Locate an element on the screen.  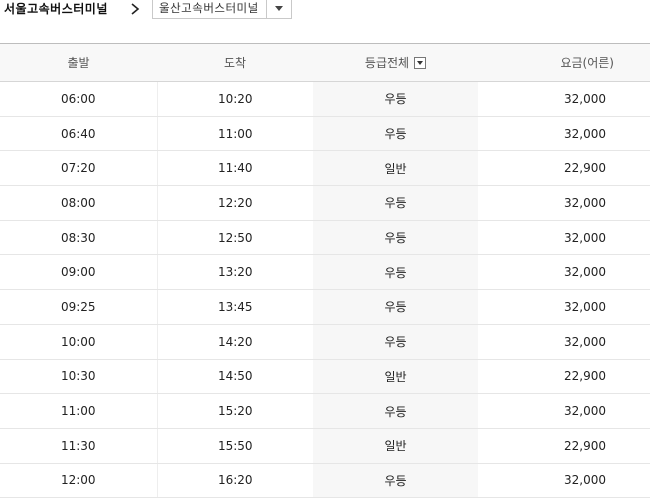
arrival-time: 16:20 is located at coordinates (235, 481).